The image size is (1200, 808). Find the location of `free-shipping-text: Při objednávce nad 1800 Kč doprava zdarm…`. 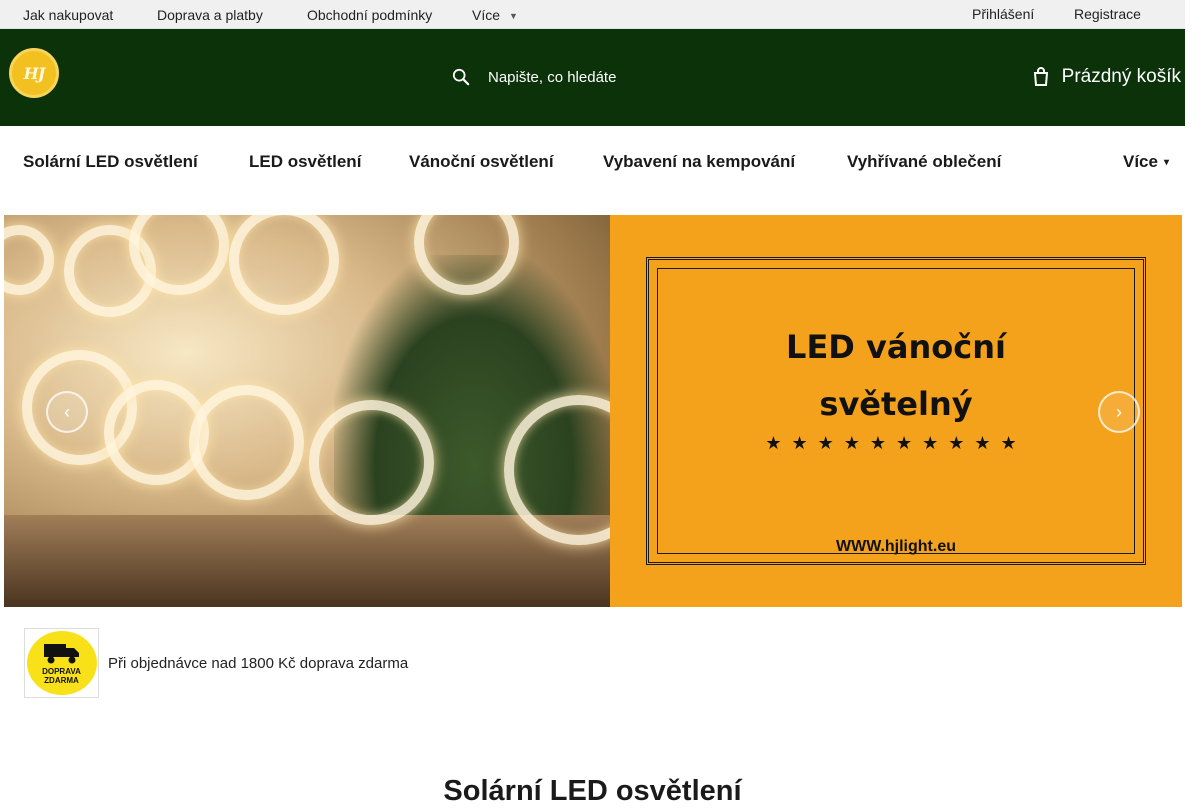

free-shipping-text: Při objednávce nad 1800 Kč doprava zdarm… is located at coordinates (258, 663).